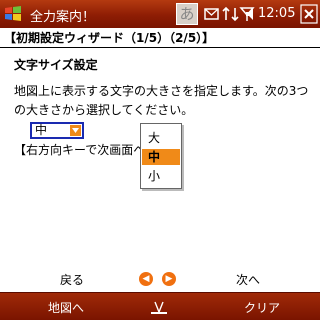  What do you see at coordinates (276, 13) in the screenshot?
I see `clock: 12:05` at bounding box center [276, 13].